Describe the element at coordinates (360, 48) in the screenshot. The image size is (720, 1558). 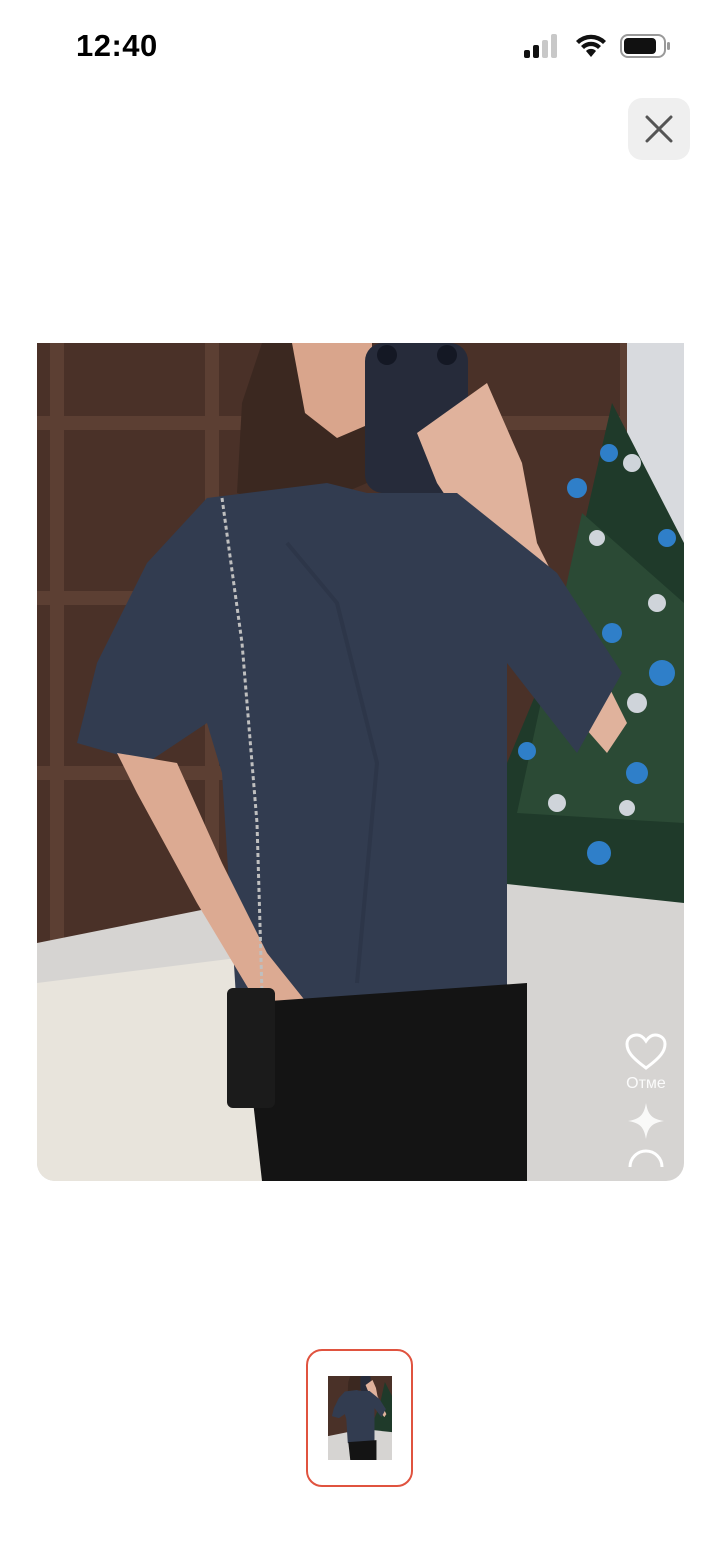
I see `status-bar: 12:40` at that location.